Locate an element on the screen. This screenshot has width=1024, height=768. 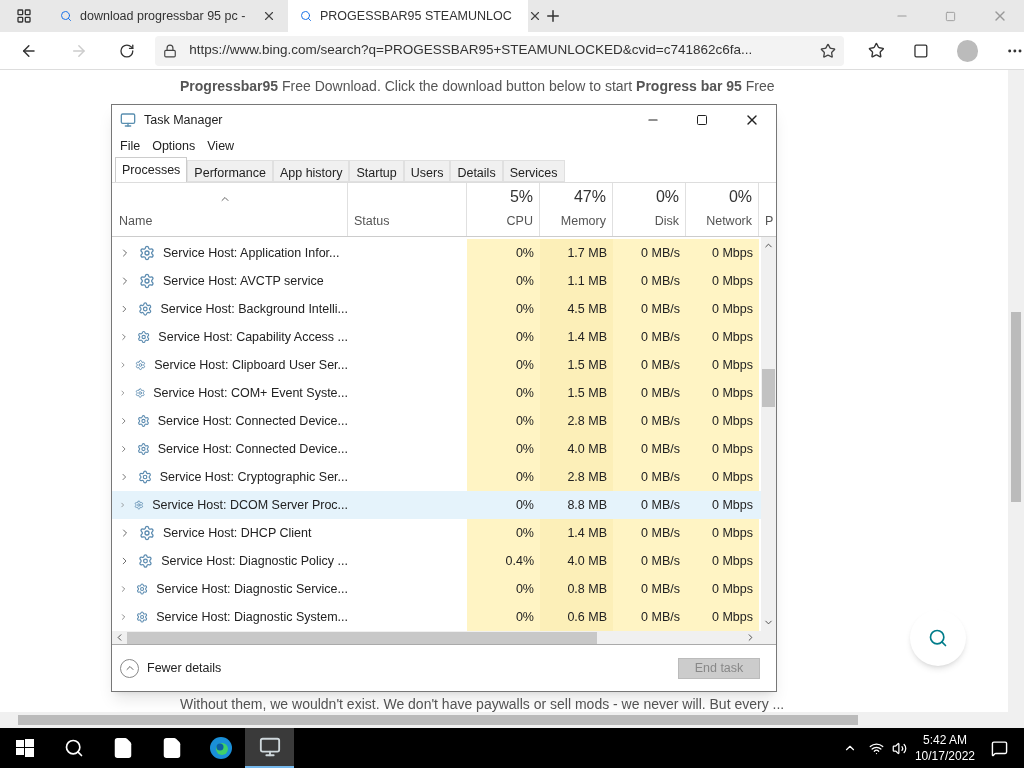
process-row: Service Host: DCOM Server Proc... 0% 8.8 MB 0 MB/s 0 Mbps is located at coordinates (436, 505).